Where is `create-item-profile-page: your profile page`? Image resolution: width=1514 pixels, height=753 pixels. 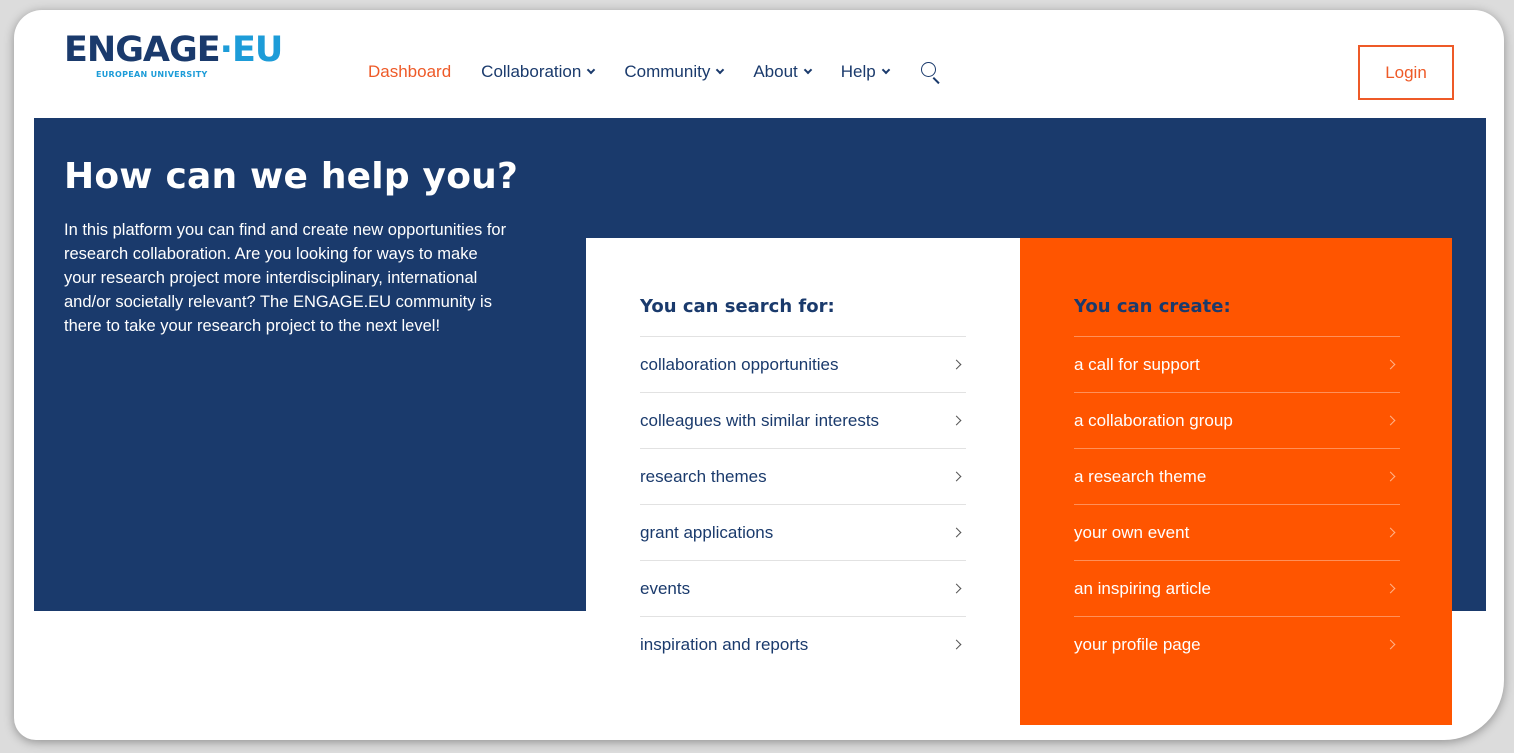
create-item-profile-page: your profile page is located at coordinates (1237, 644).